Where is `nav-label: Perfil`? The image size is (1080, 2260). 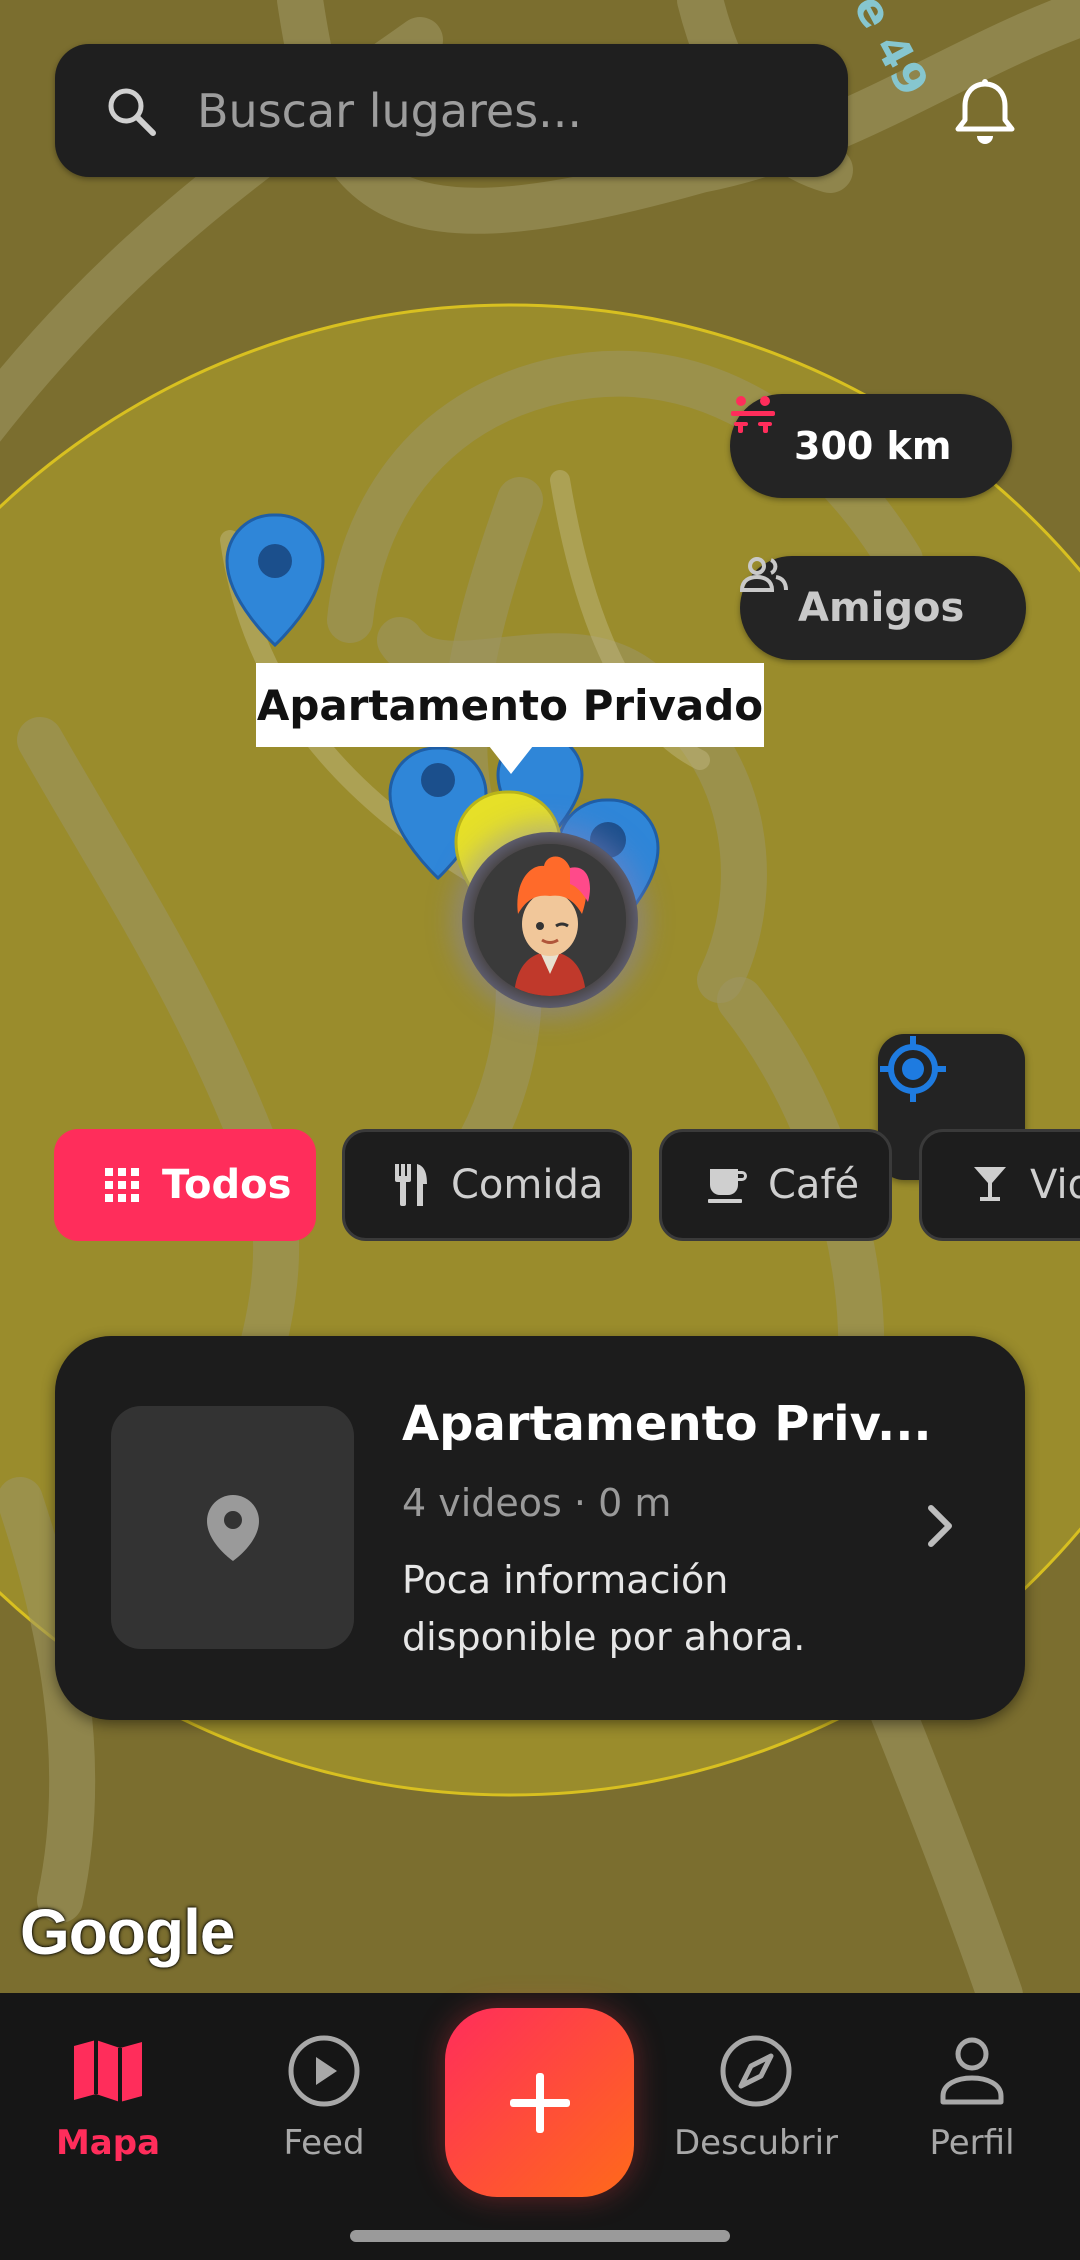
nav-label: Perfil is located at coordinates (972, 2143).